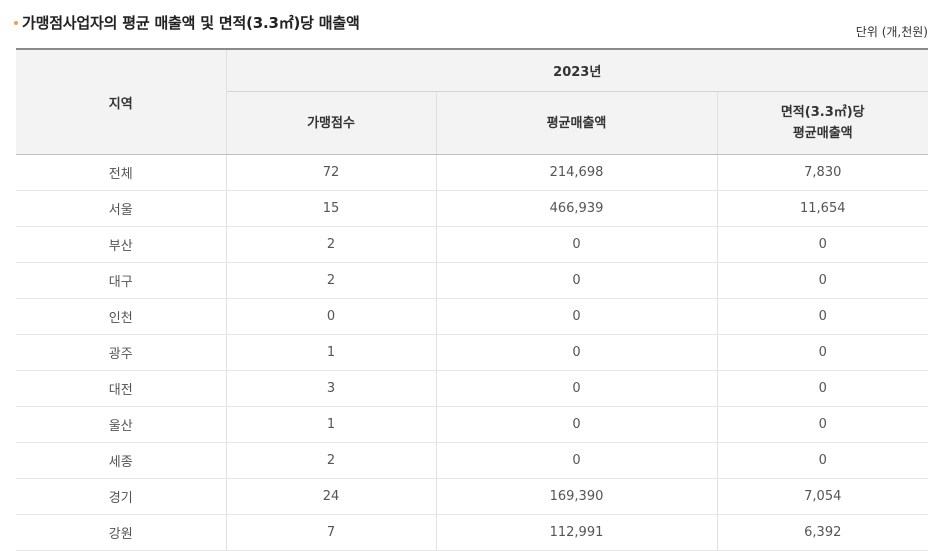 This screenshot has width=934, height=551. Describe the element at coordinates (121, 460) in the screenshot. I see `region-cell: 세종` at that location.